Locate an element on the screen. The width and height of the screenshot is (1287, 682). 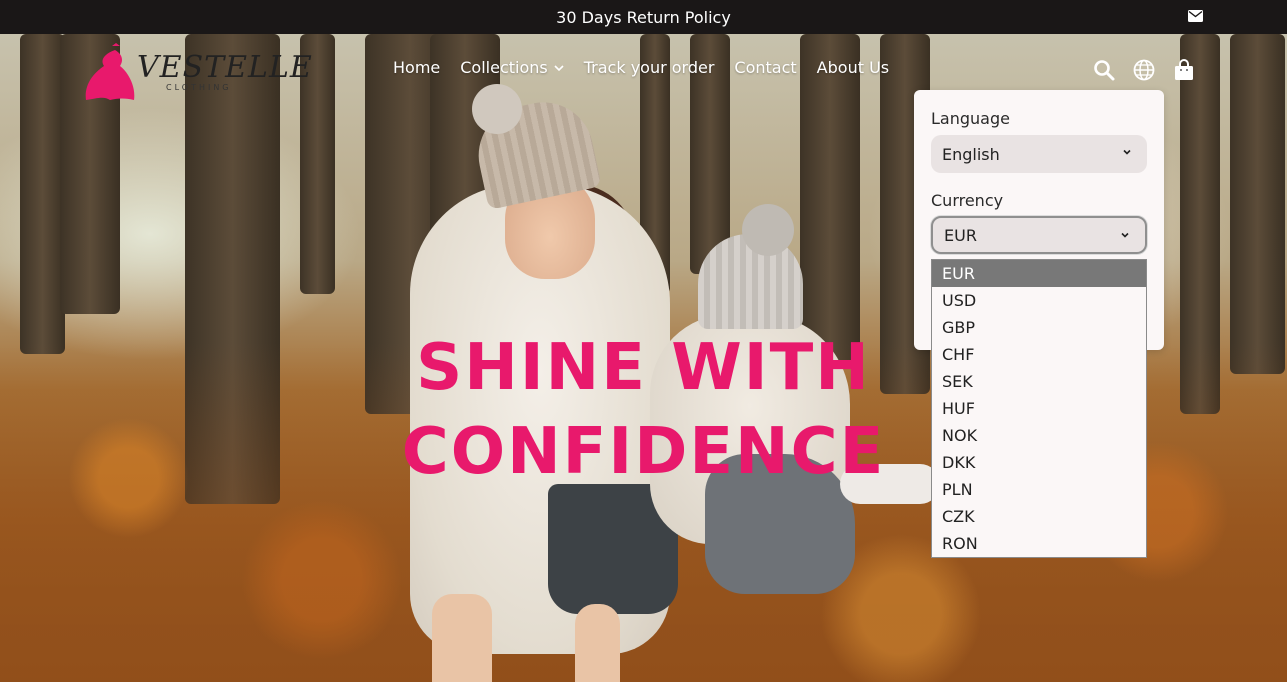
nav-about-us: About Us is located at coordinates (853, 67).